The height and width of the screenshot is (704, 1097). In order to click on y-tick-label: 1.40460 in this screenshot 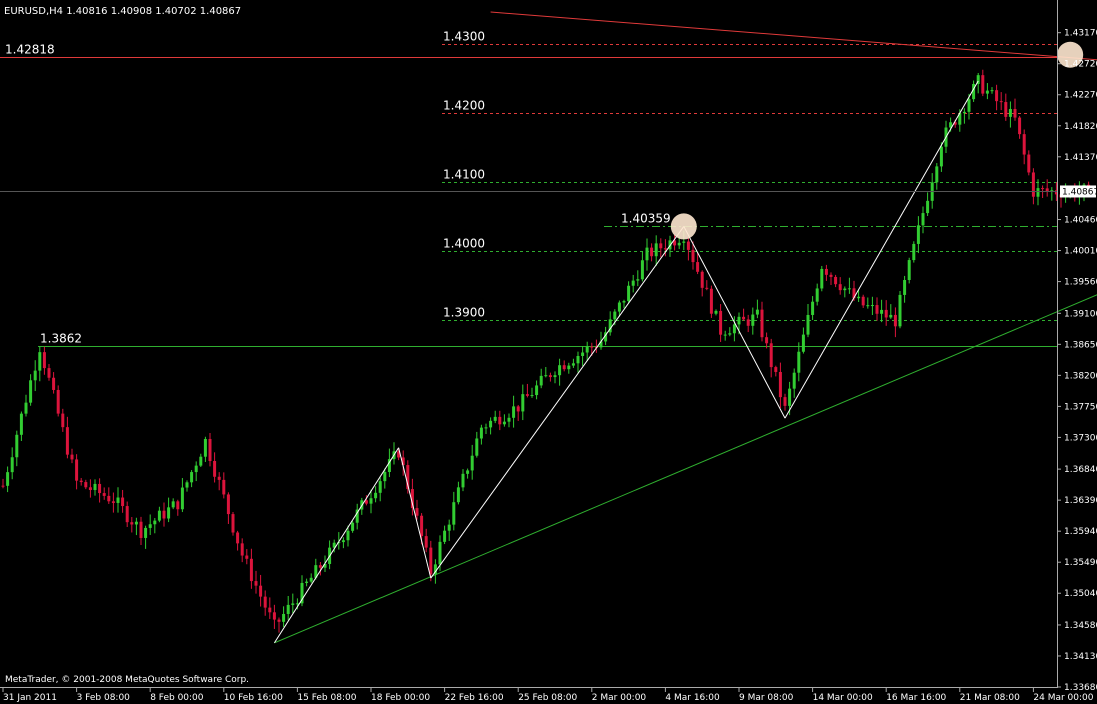, I will do `click(1080, 221)`.